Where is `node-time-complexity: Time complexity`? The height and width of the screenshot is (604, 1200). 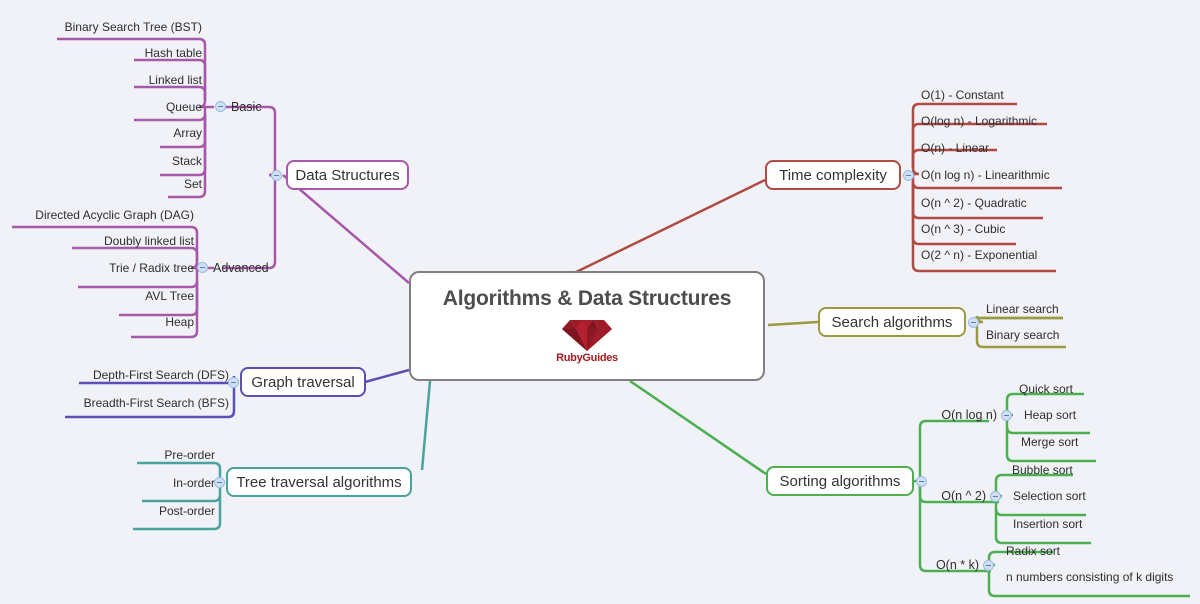
node-time-complexity: Time complexity is located at coordinates (833, 175).